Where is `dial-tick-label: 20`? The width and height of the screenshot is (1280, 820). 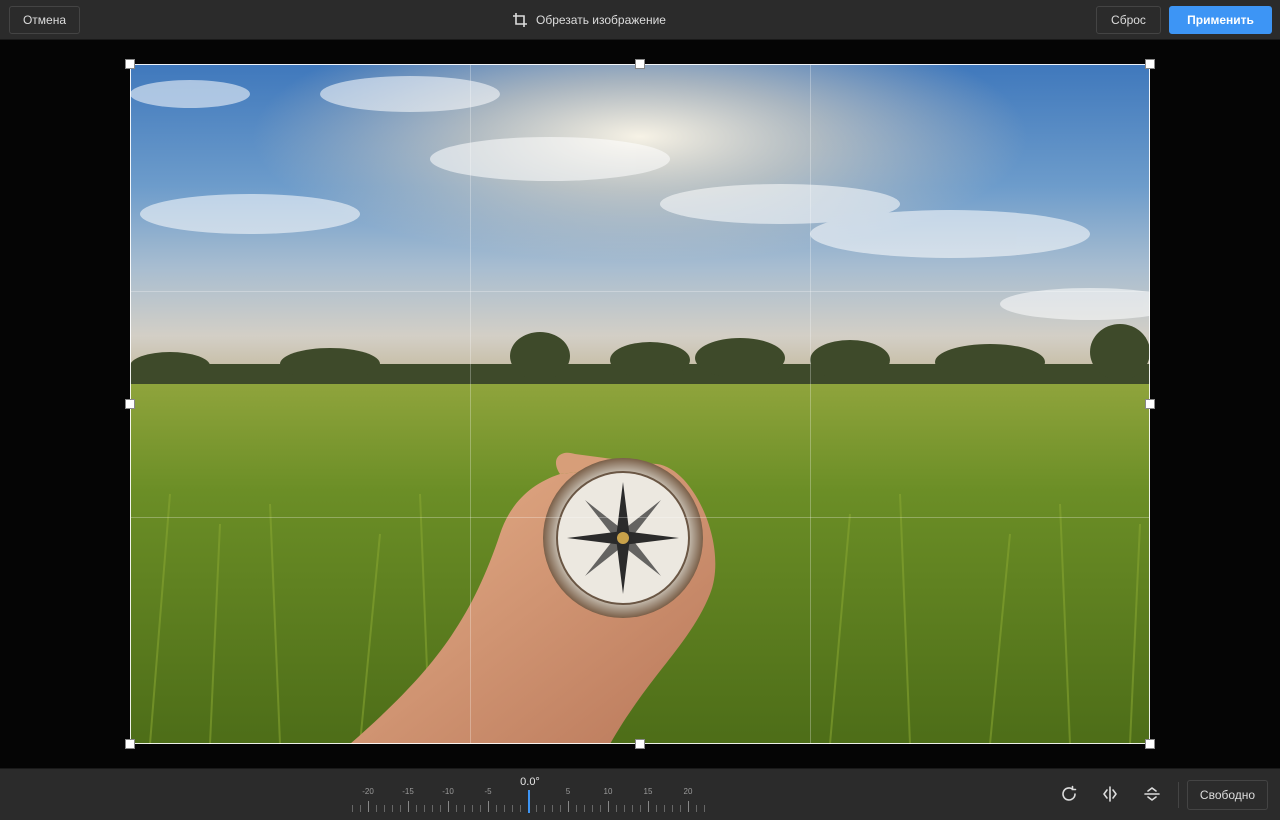
dial-tick-label: 20 is located at coordinates (688, 791).